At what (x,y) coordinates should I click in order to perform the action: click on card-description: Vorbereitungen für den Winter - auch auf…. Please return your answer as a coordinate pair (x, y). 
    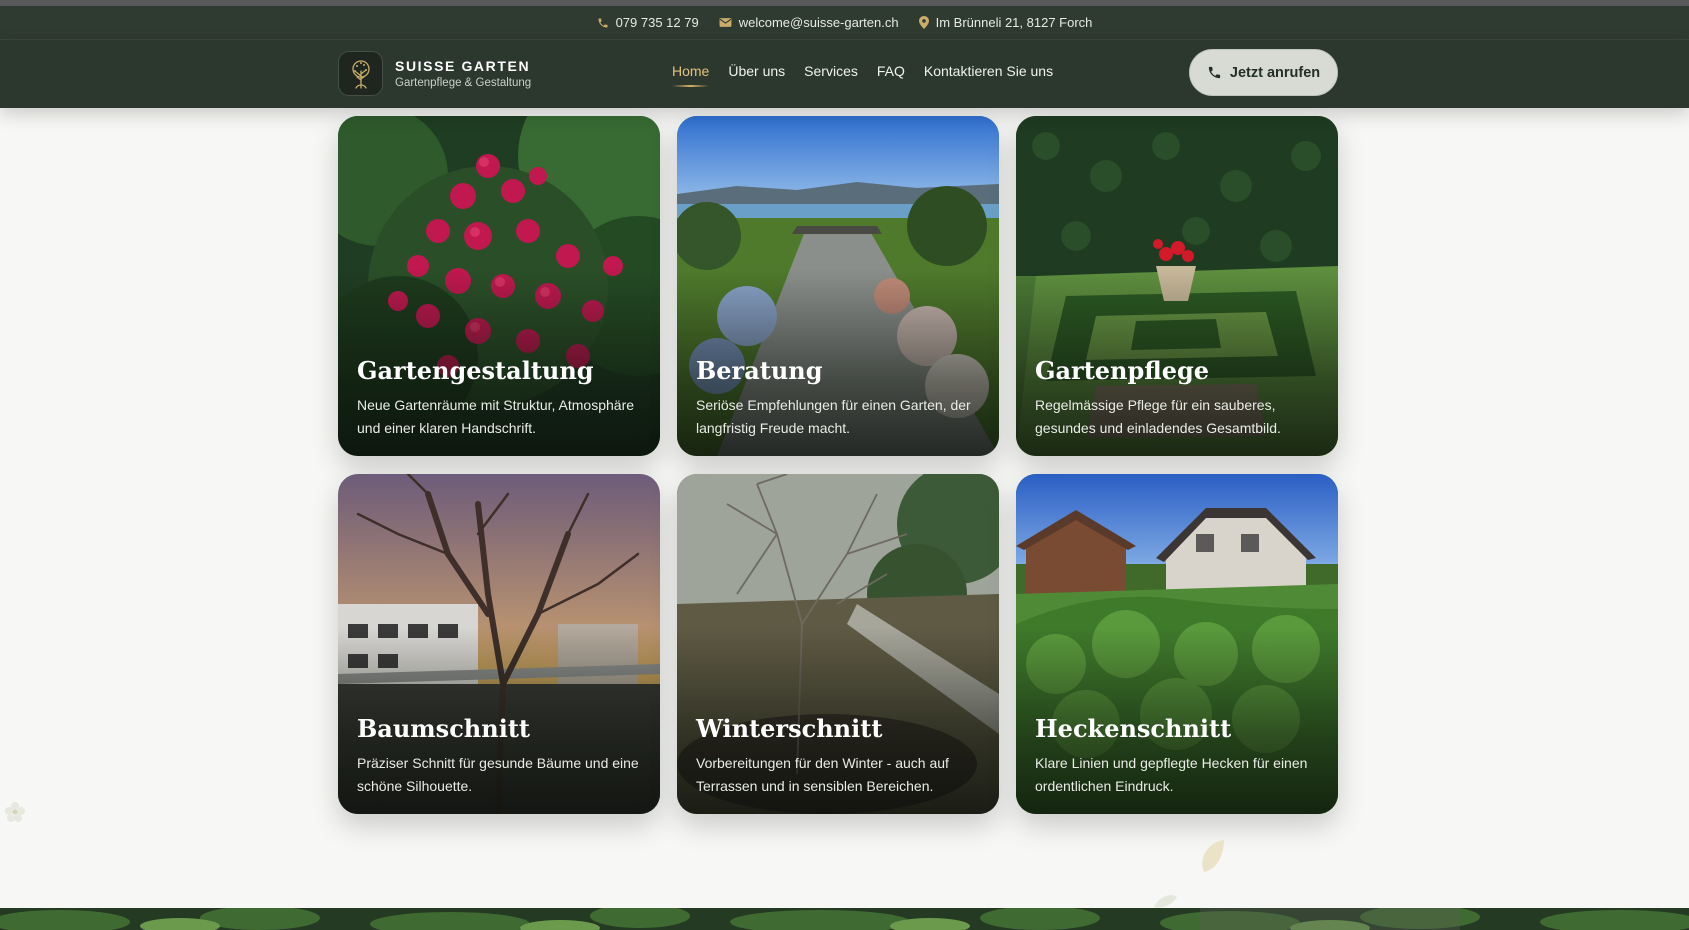
    Looking at the image, I should click on (822, 774).